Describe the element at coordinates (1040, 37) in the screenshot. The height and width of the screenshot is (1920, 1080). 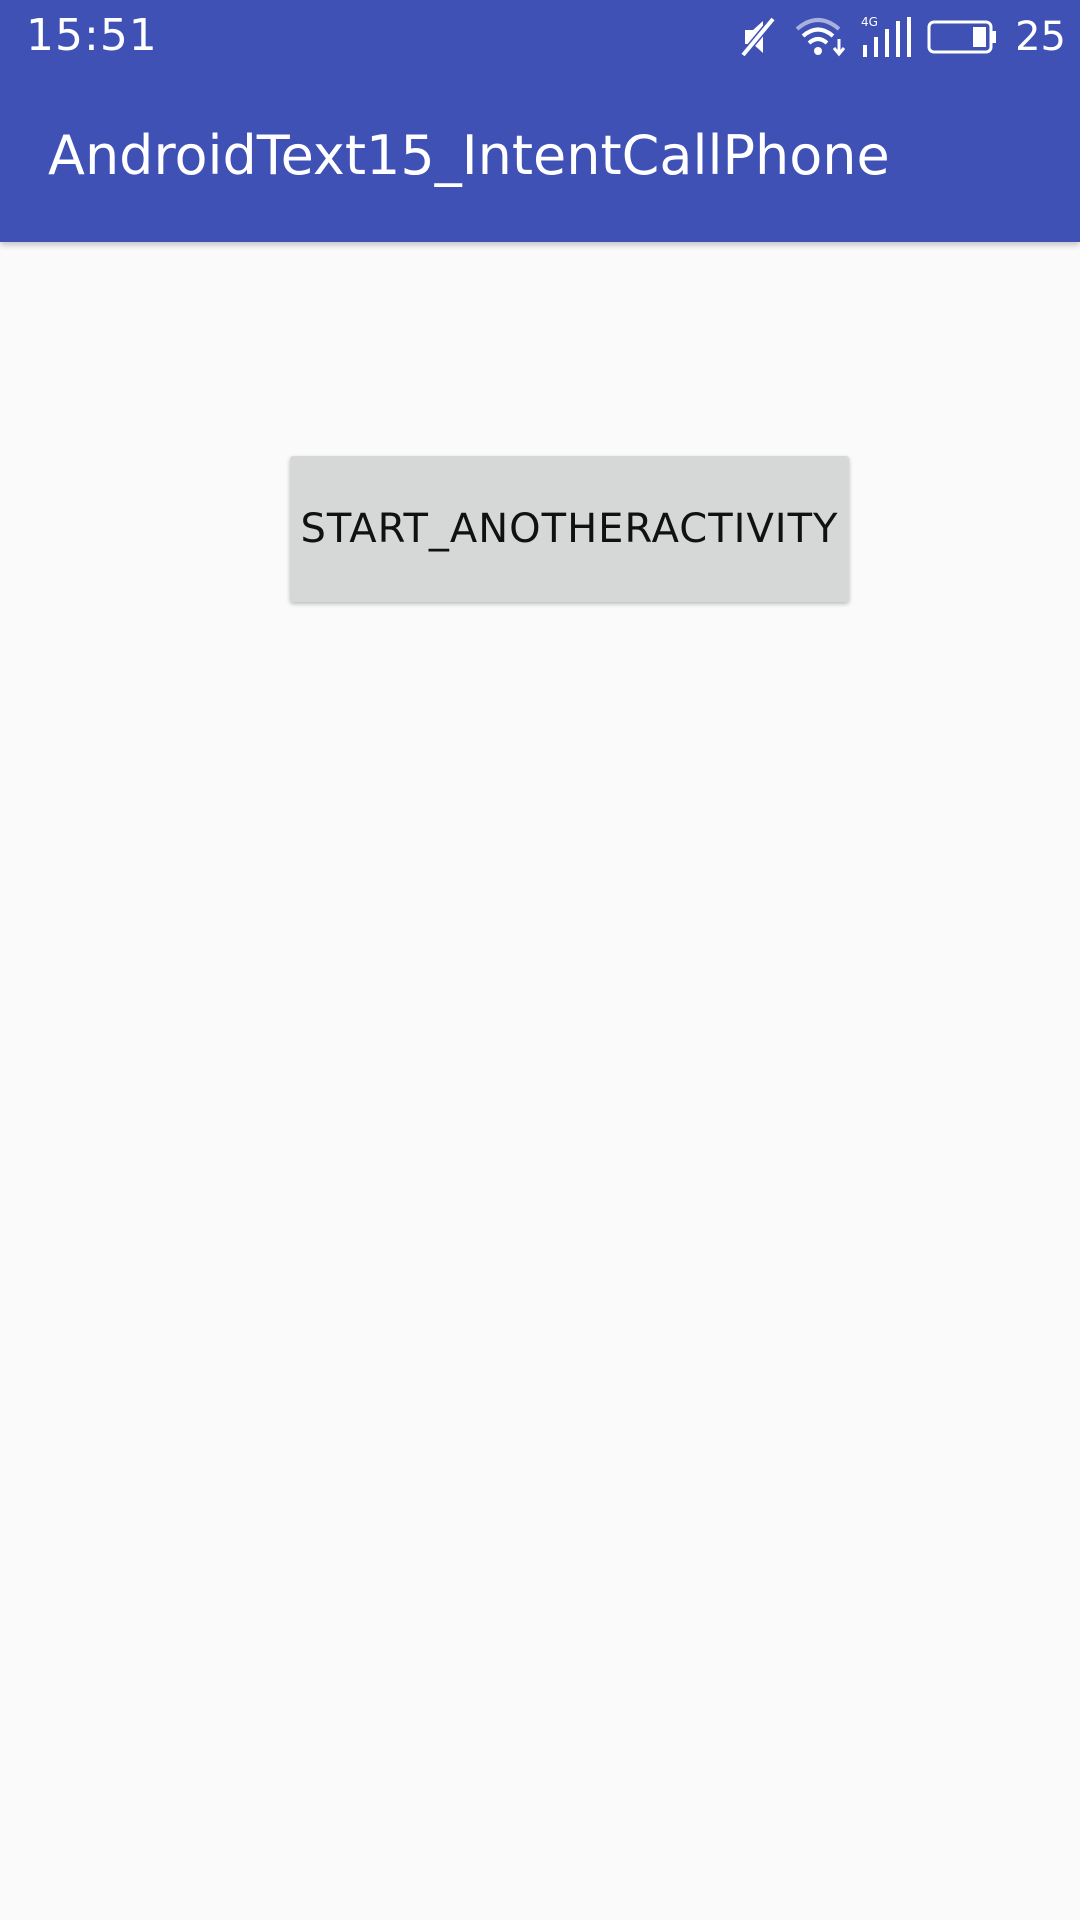
I see `battery-percent: 25` at that location.